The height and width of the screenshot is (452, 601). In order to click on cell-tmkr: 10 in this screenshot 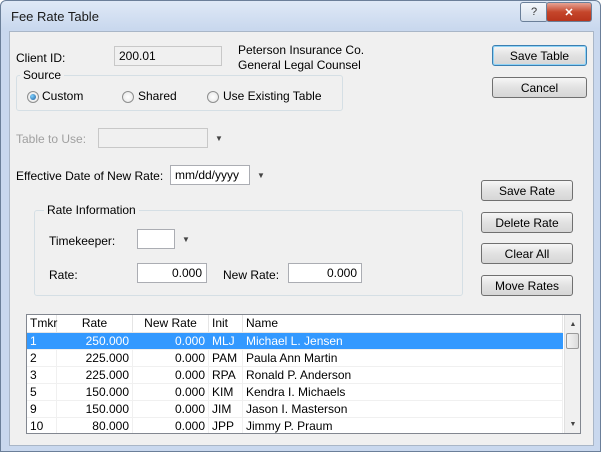, I will do `click(42, 425)`.